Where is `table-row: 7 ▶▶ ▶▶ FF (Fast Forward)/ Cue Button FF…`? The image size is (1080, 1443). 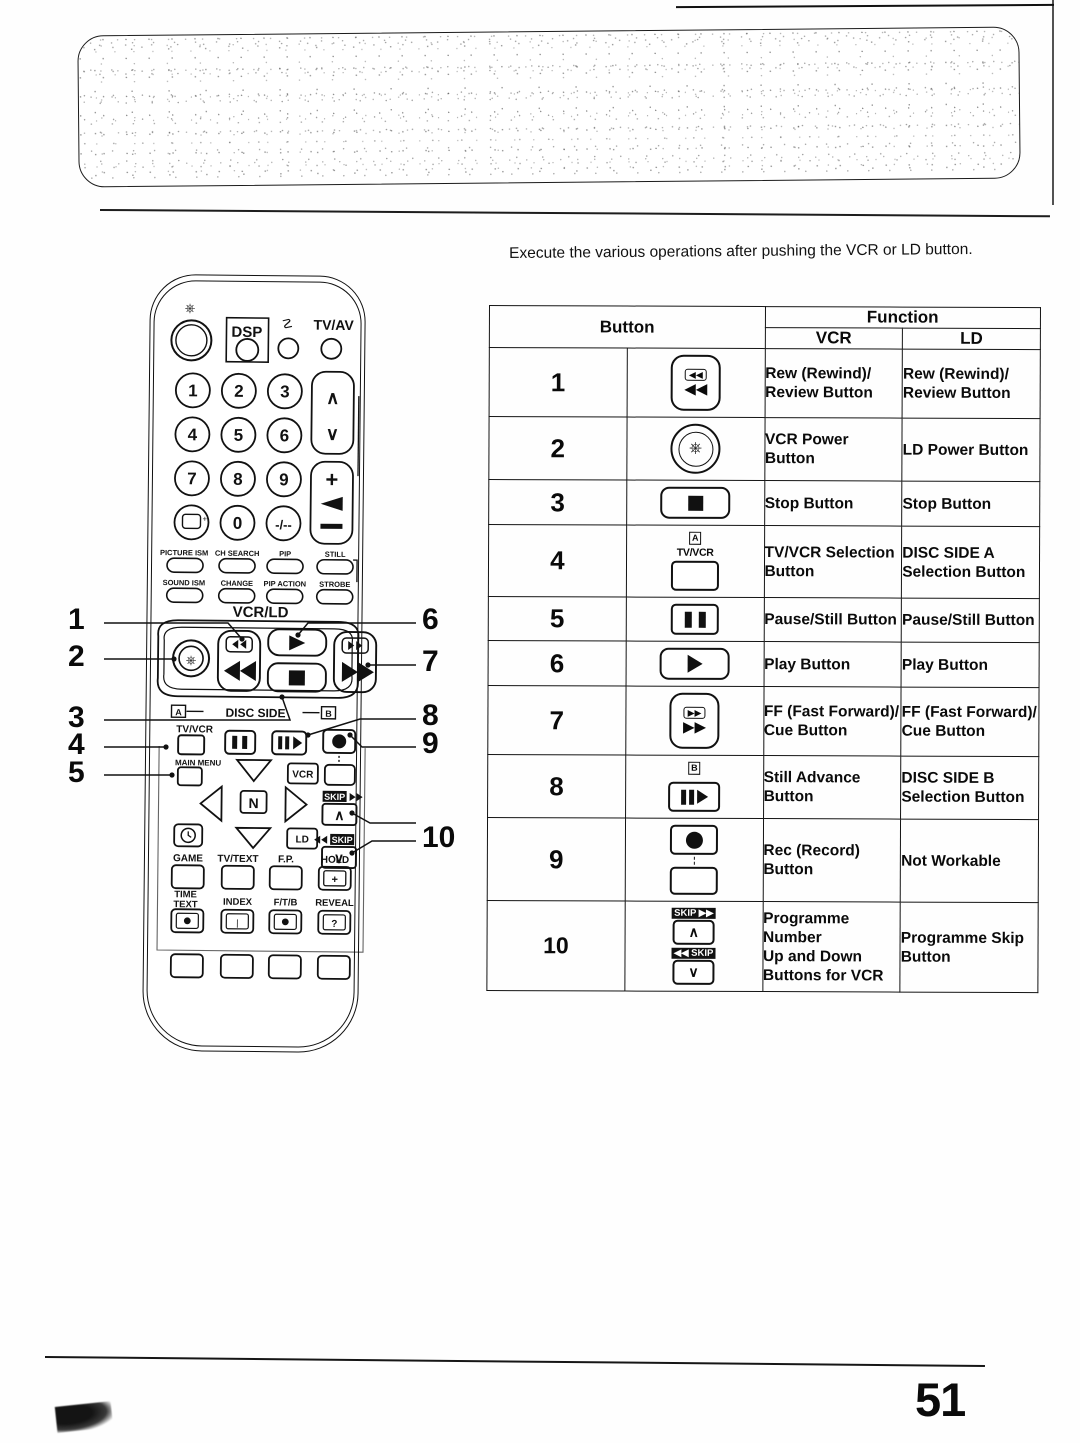
table-row: 7 ▶▶ ▶▶ FF (Fast Forward)/ Cue Button FF… is located at coordinates (763, 721).